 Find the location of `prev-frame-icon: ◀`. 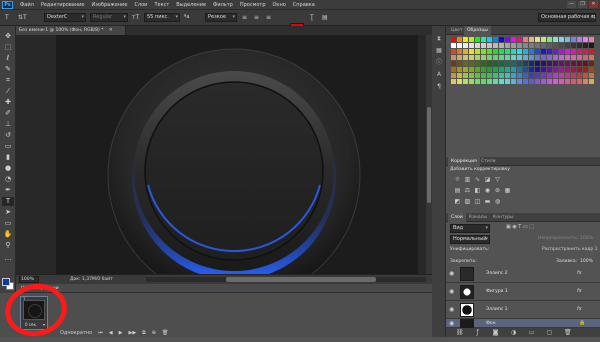

prev-frame-icon: ◀ is located at coordinates (111, 333).